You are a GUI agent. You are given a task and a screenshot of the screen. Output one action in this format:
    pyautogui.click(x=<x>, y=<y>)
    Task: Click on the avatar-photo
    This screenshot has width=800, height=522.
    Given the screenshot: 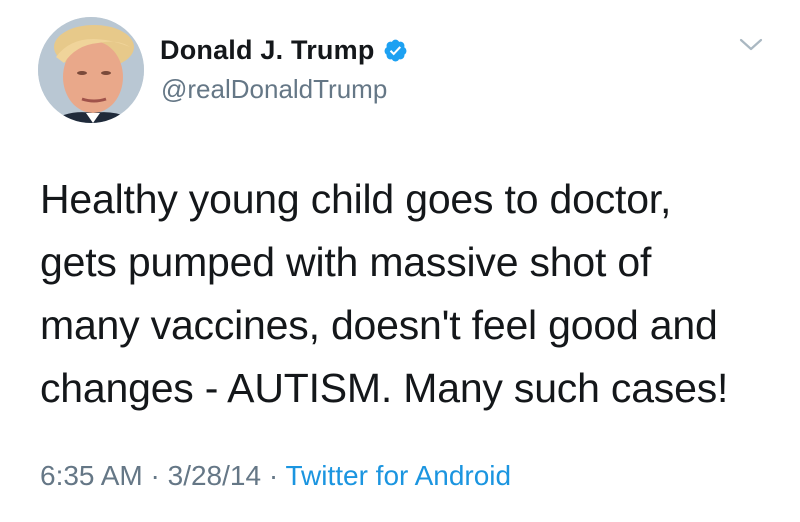 What is the action you would take?
    pyautogui.click(x=91, y=70)
    